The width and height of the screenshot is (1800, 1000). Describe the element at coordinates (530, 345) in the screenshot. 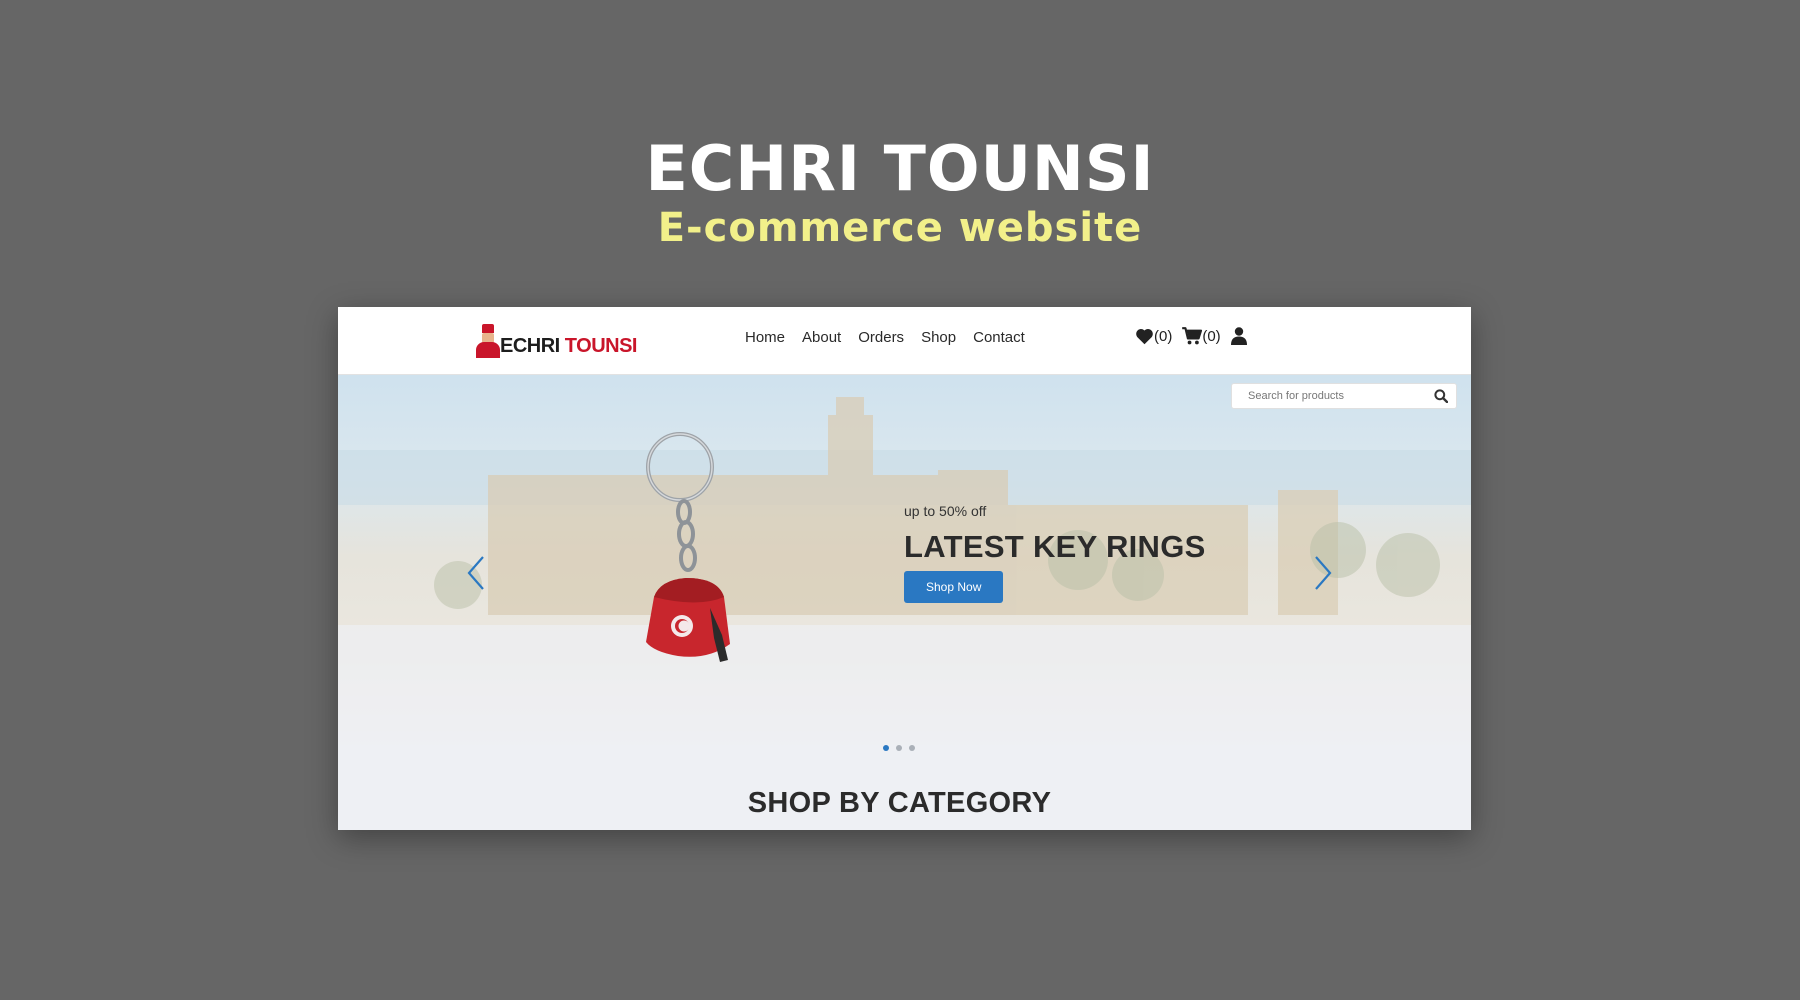

I see `logo-text-dark: ECHRI` at that location.